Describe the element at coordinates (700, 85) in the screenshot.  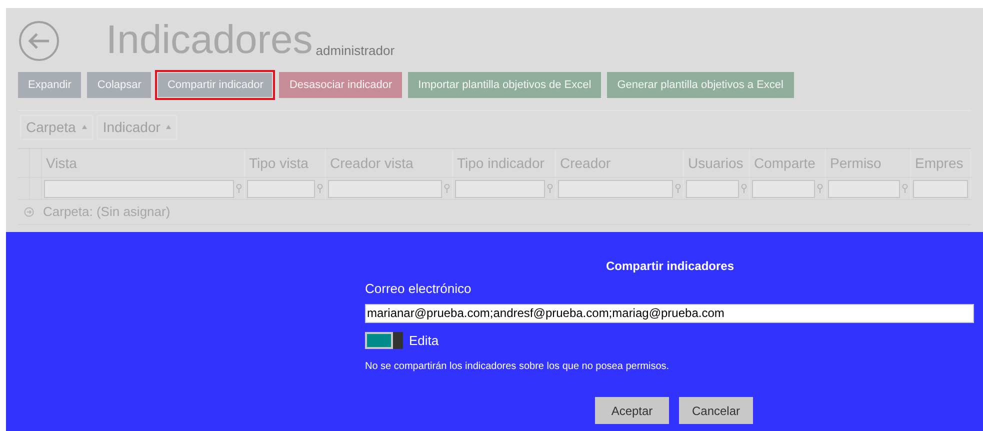
I see `toolbar-button: Generar plantilla objetivos a Excel` at that location.